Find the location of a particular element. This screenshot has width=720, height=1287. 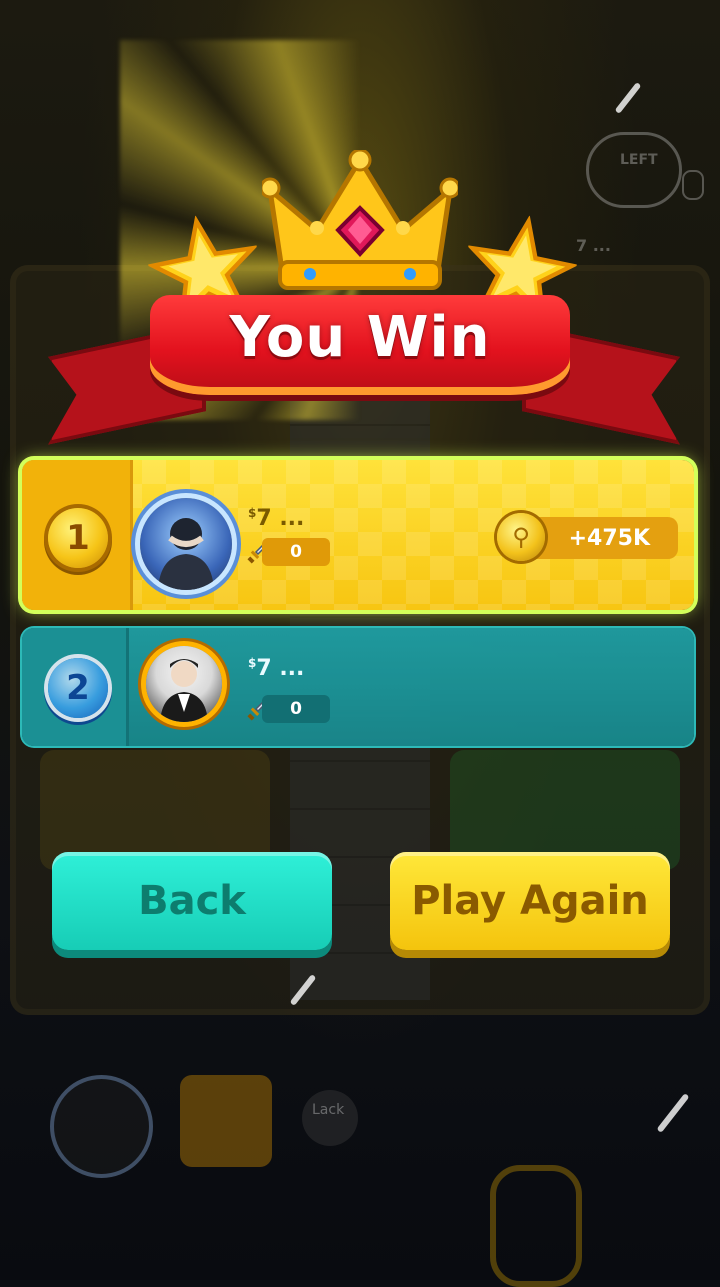

win-title: You Win is located at coordinates (360, 337).